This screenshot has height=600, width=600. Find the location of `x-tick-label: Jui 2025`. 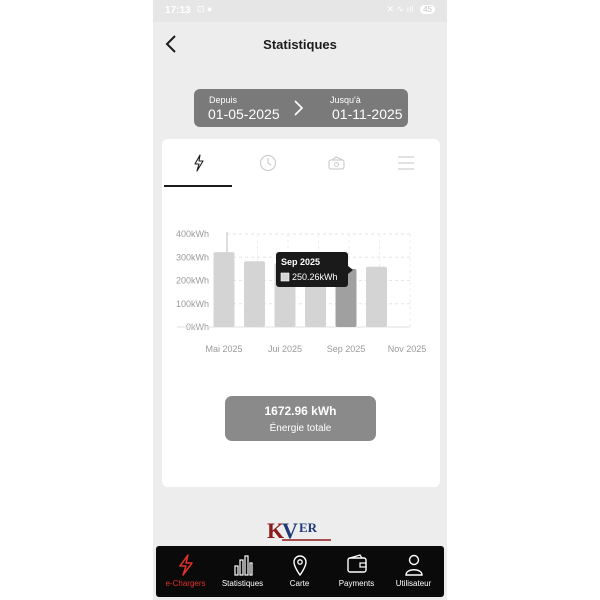

x-tick-label: Jui 2025 is located at coordinates (285, 349).